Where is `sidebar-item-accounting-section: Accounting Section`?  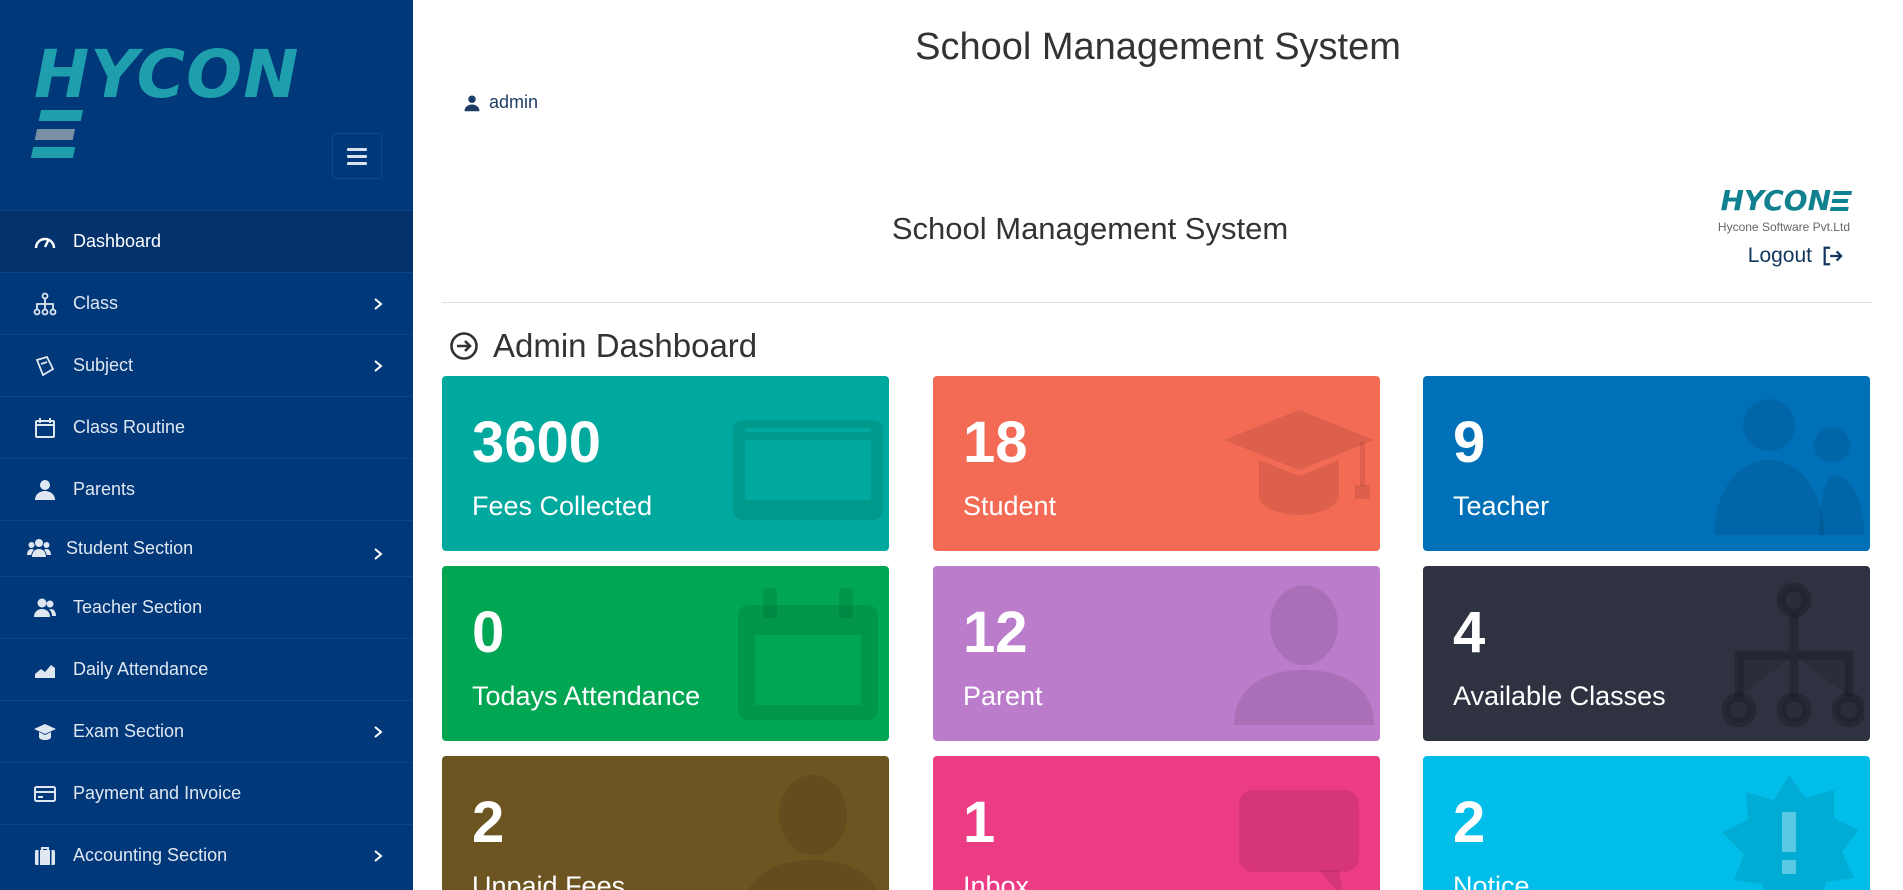 sidebar-item-accounting-section: Accounting Section is located at coordinates (206, 855).